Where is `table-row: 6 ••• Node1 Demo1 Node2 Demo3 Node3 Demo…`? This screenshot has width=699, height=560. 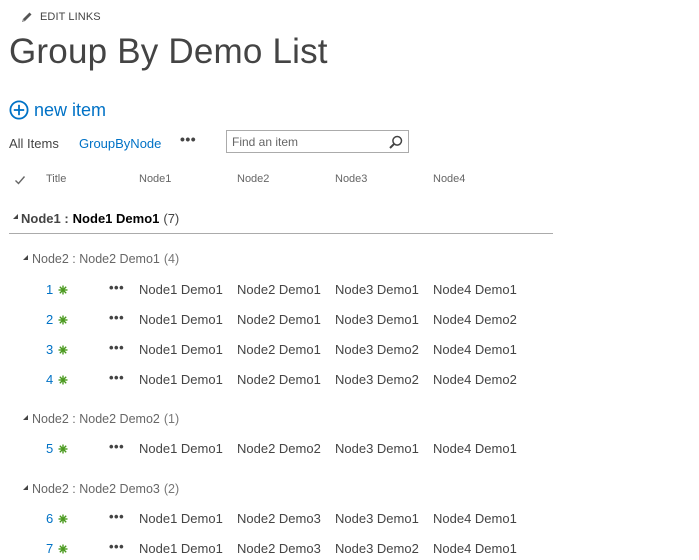 table-row: 6 ••• Node1 Demo1 Node2 Demo3 Node3 Demo… is located at coordinates (280, 519).